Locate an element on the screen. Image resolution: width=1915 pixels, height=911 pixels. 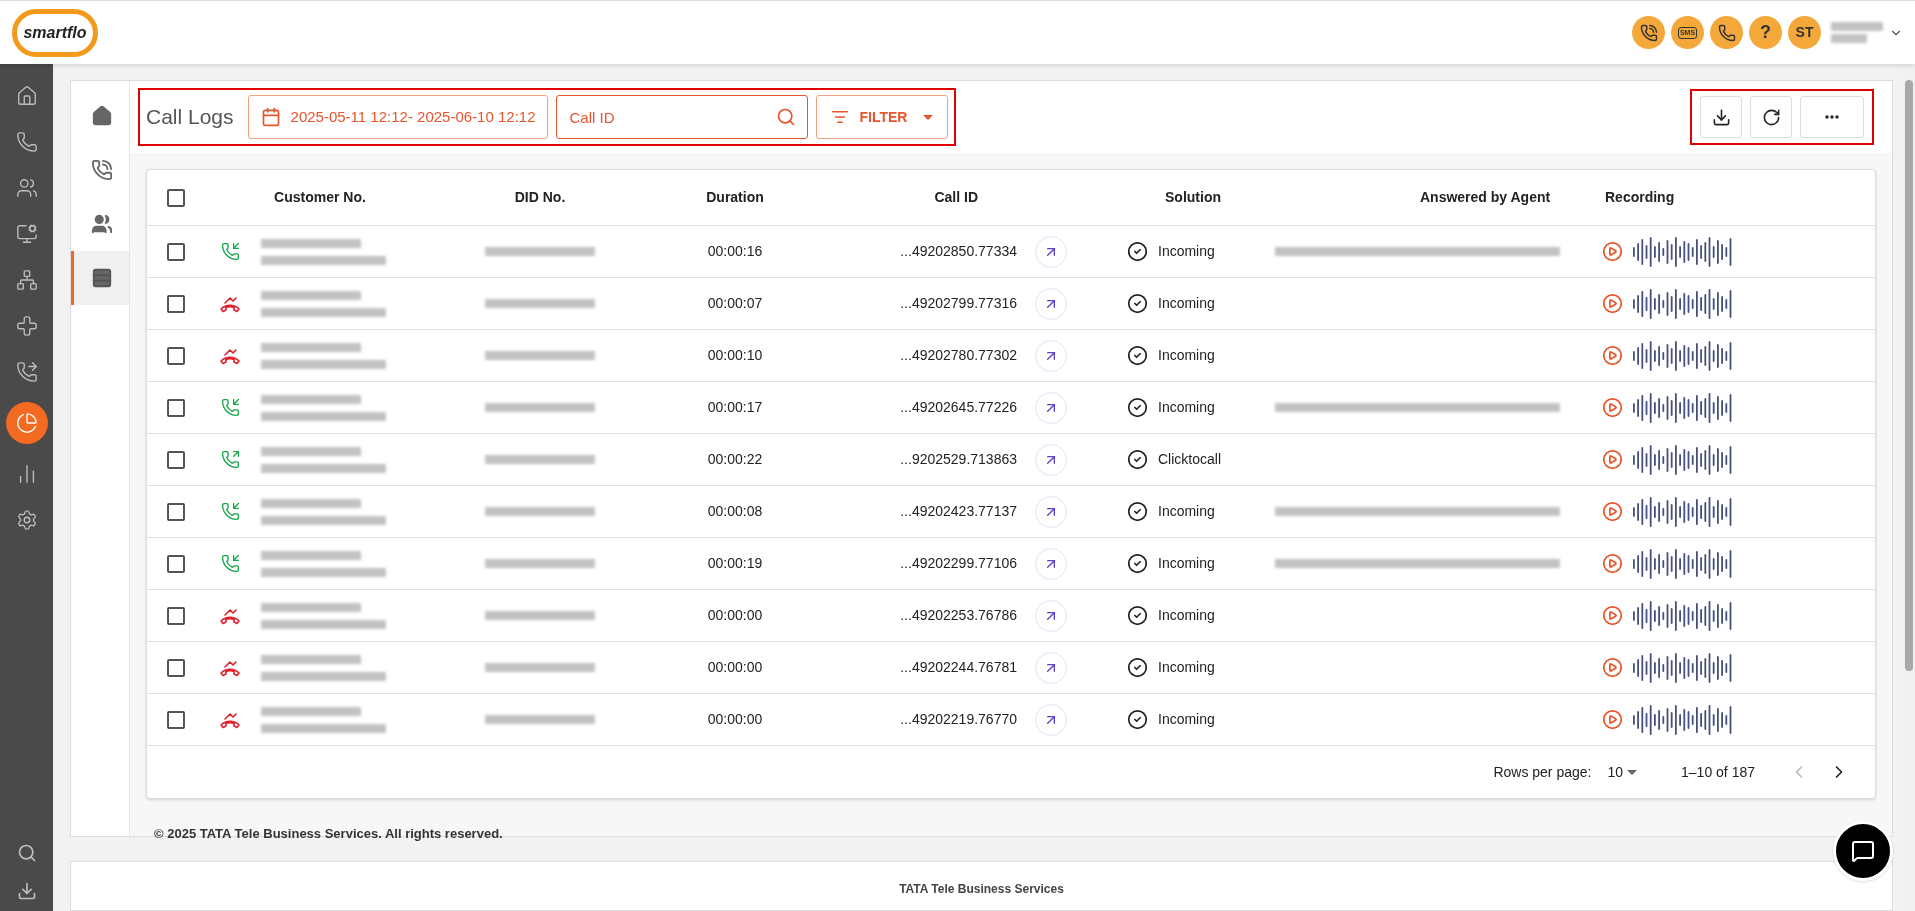
phone-forward-icon is located at coordinates (26, 372).